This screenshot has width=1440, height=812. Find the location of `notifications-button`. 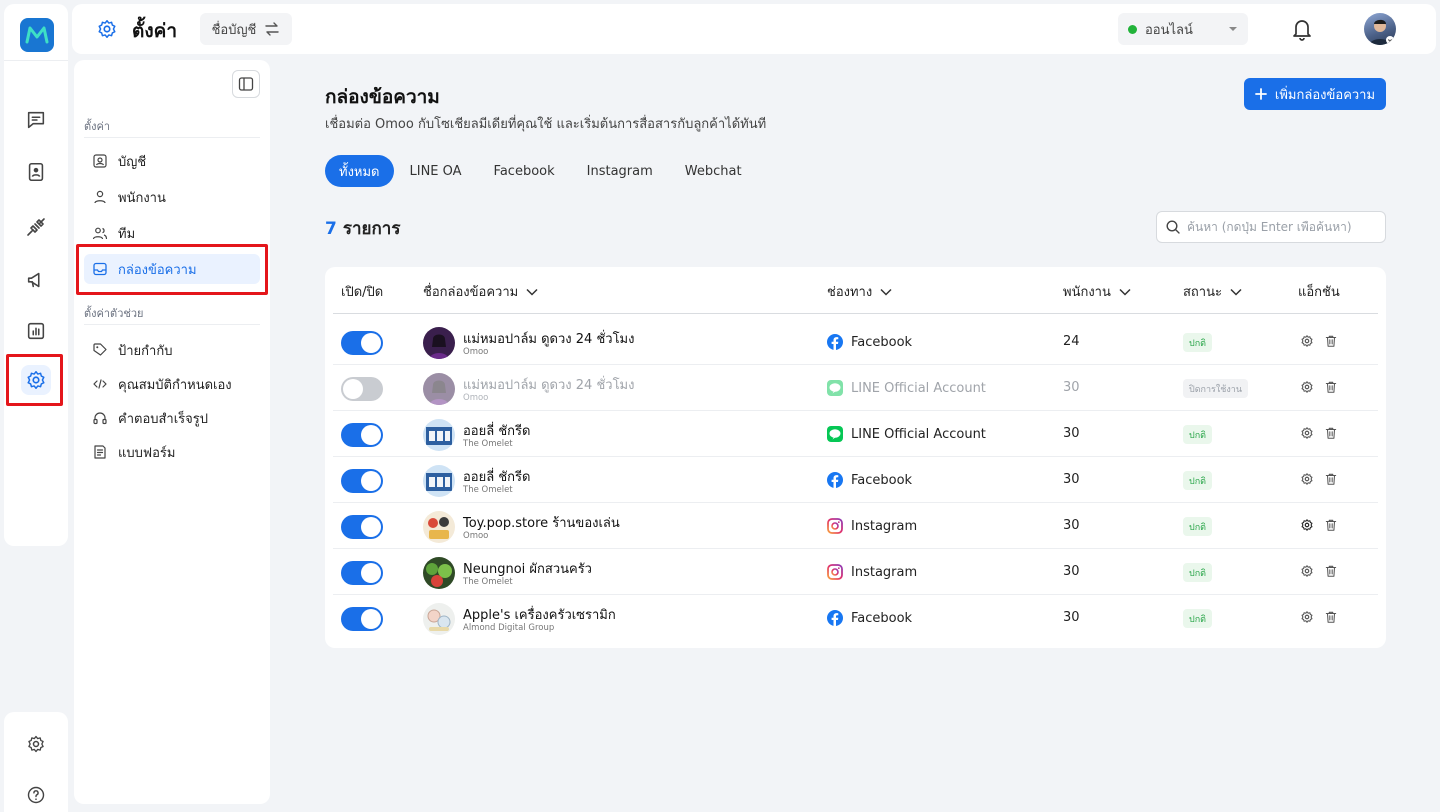

notifications-button is located at coordinates (1302, 31).